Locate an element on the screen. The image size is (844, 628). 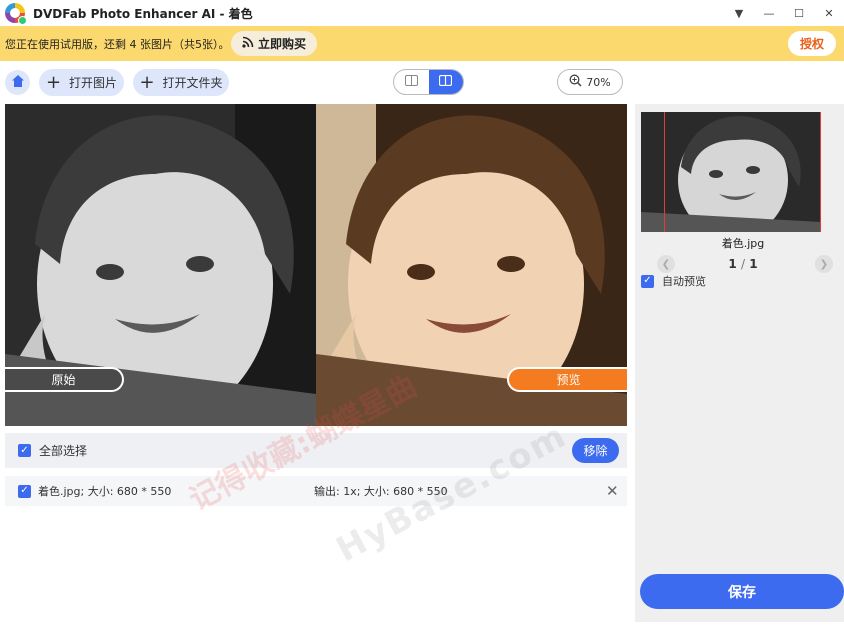
page-current: 1 is located at coordinates (732, 264).